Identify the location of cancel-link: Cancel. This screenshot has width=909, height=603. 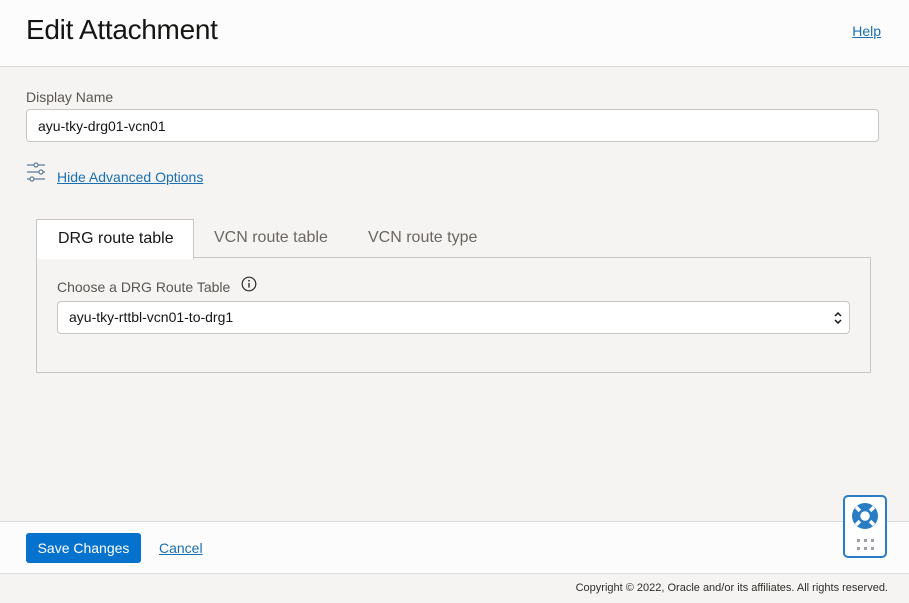
(181, 548).